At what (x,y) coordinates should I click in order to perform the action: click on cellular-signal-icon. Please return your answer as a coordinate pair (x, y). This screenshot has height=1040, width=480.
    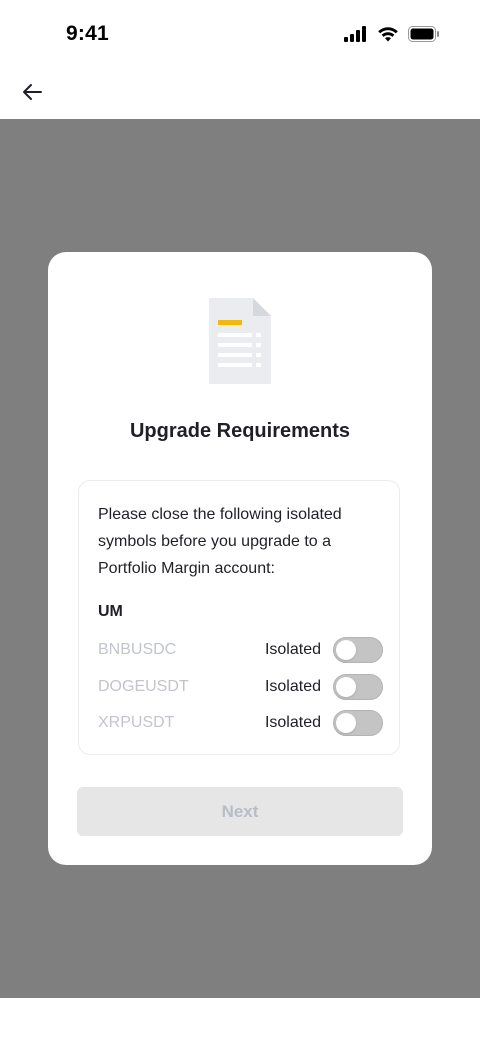
    Looking at the image, I should click on (356, 36).